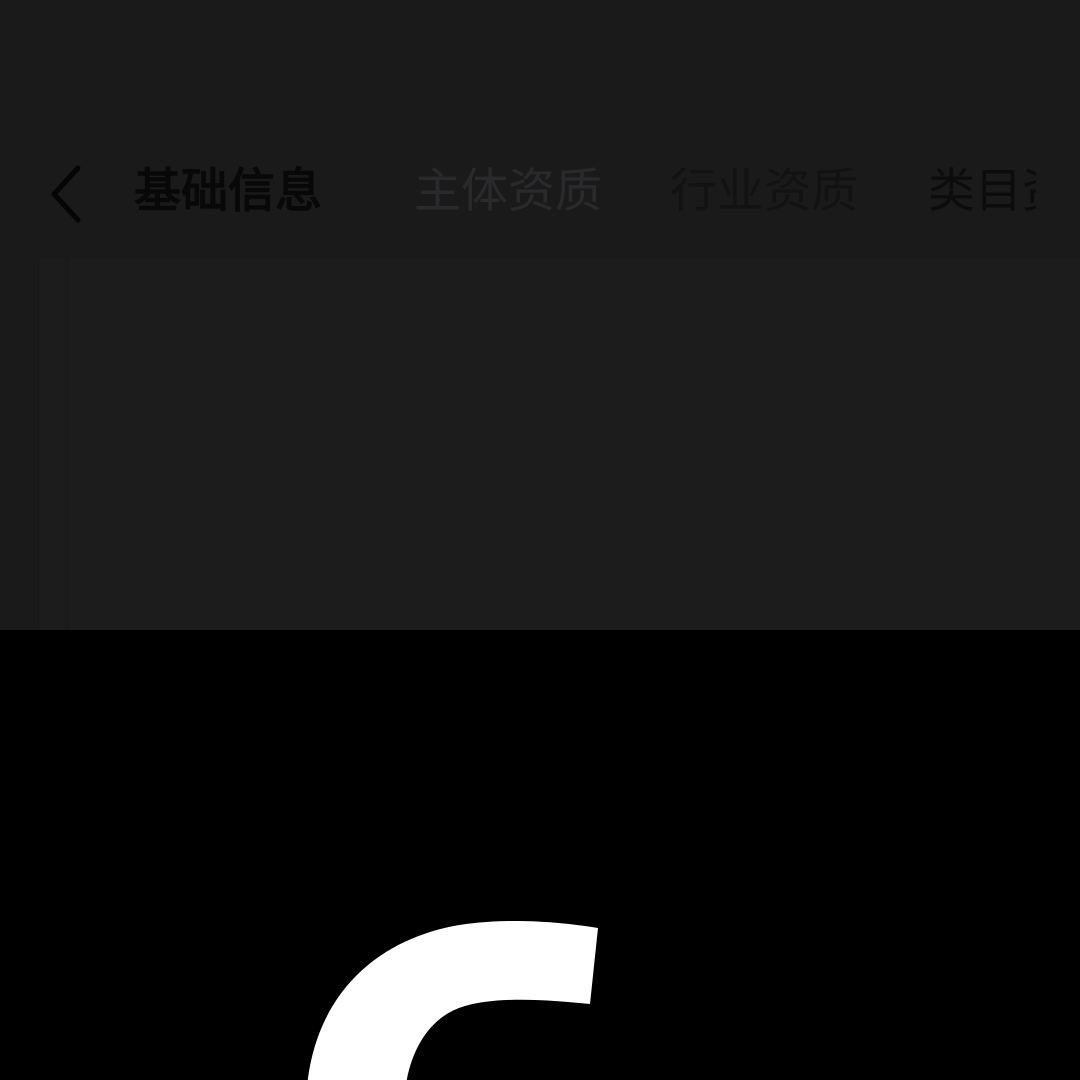 The height and width of the screenshot is (1080, 1080). Describe the element at coordinates (508, 192) in the screenshot. I see `tab-entity-qualification: 主体资质` at that location.